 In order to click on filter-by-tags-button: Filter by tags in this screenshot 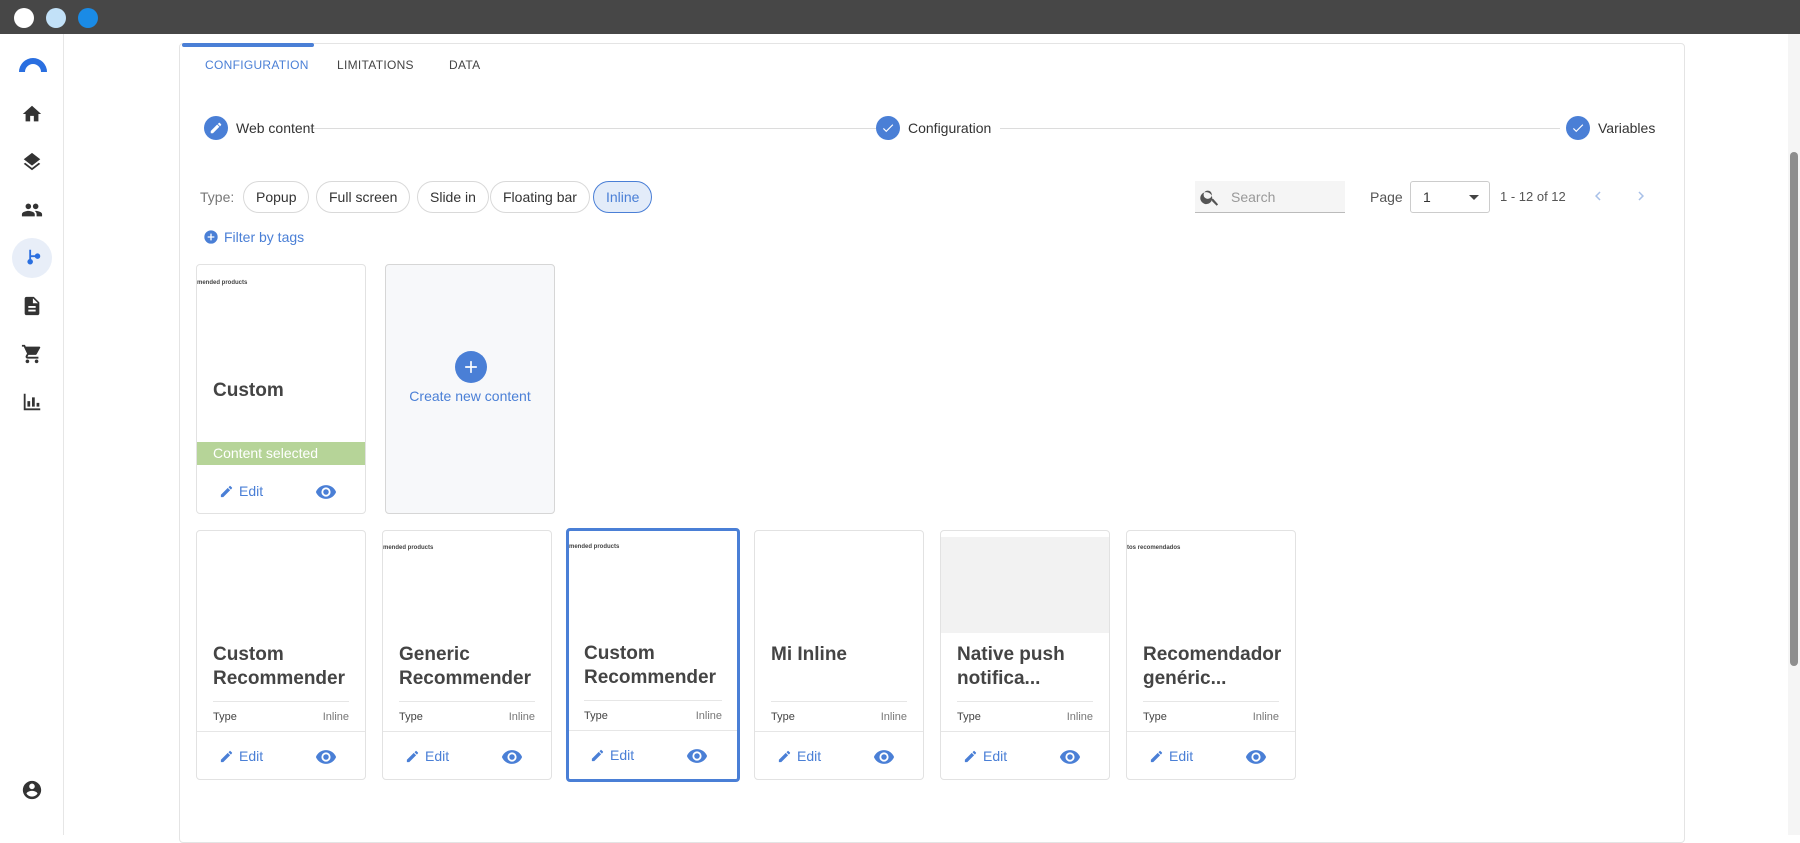, I will do `click(253, 237)`.